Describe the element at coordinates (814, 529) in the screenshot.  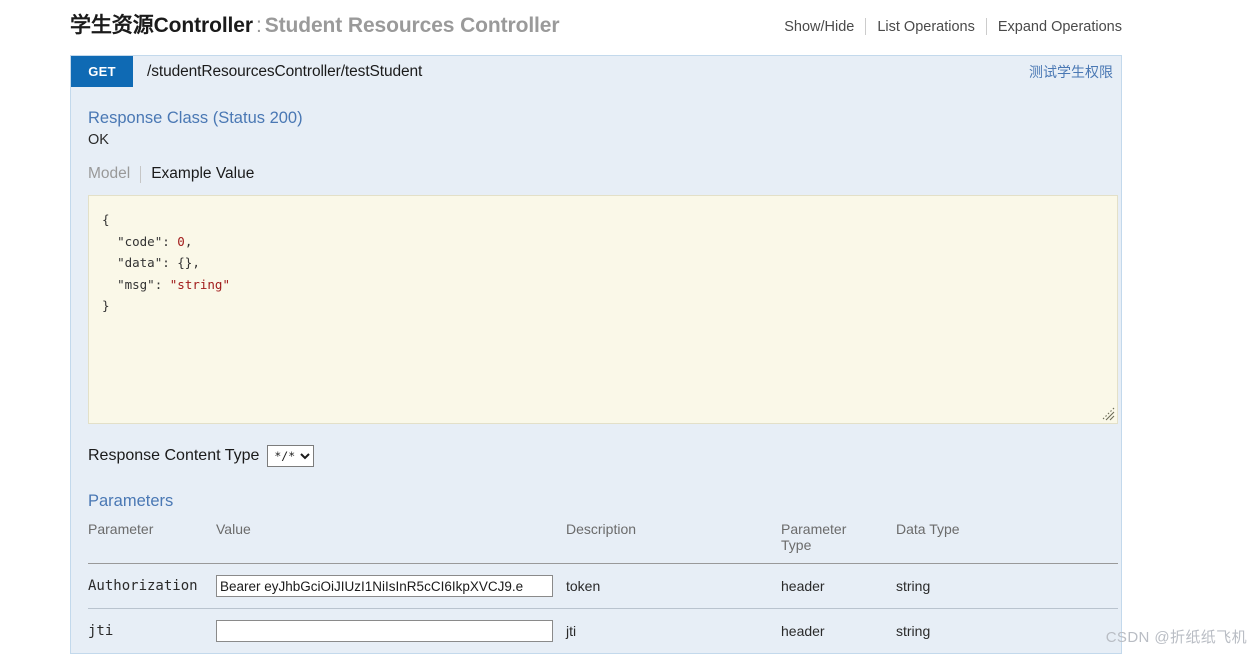
I see `column-header-parameter-type-line1: Parameter` at that location.